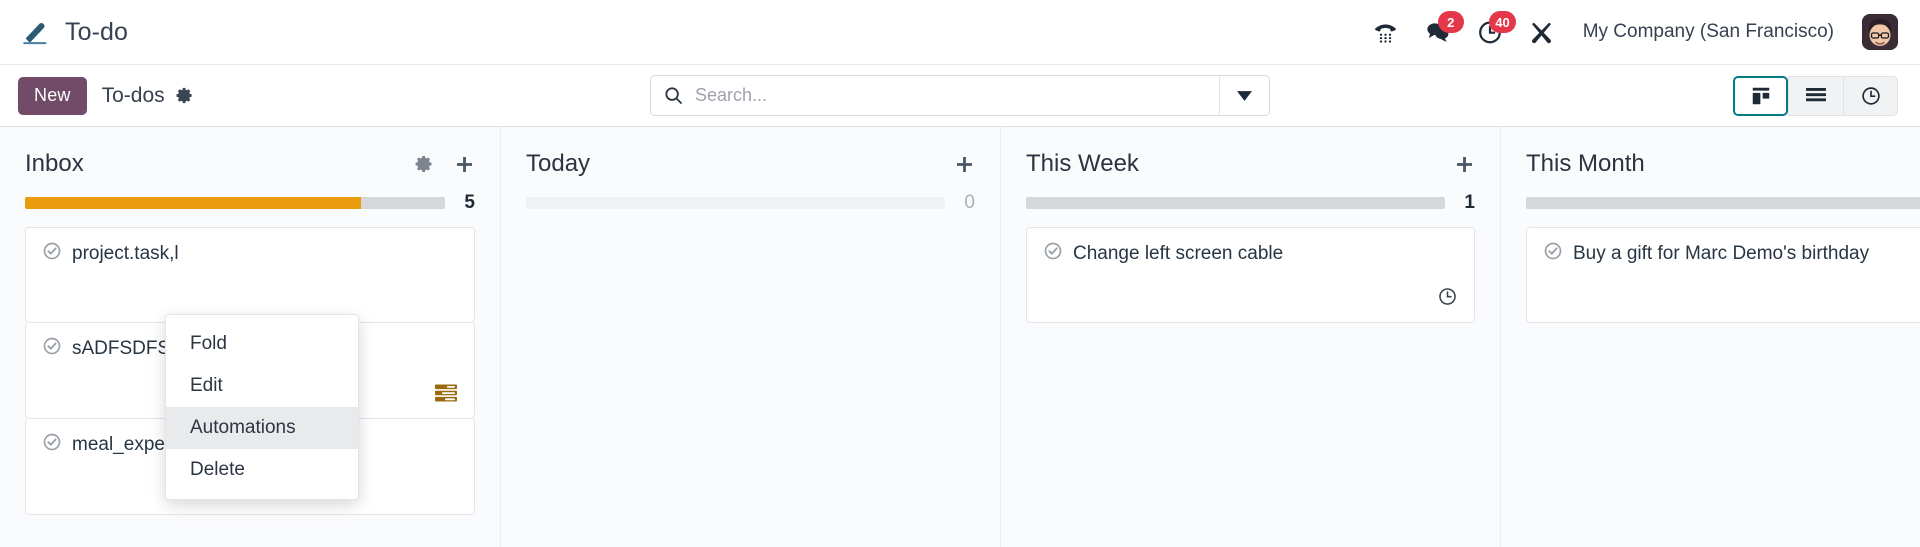  Describe the element at coordinates (960, 32) in the screenshot. I see `top-navbar: To-do 2 40 My Company (San Francisco)` at that location.